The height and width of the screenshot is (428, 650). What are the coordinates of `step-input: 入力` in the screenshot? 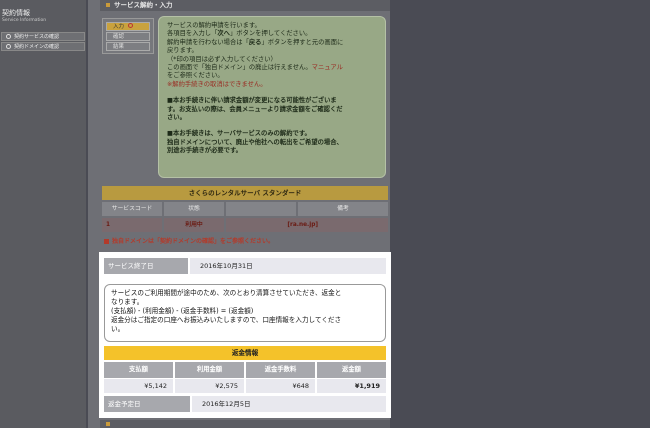 It's located at (128, 26).